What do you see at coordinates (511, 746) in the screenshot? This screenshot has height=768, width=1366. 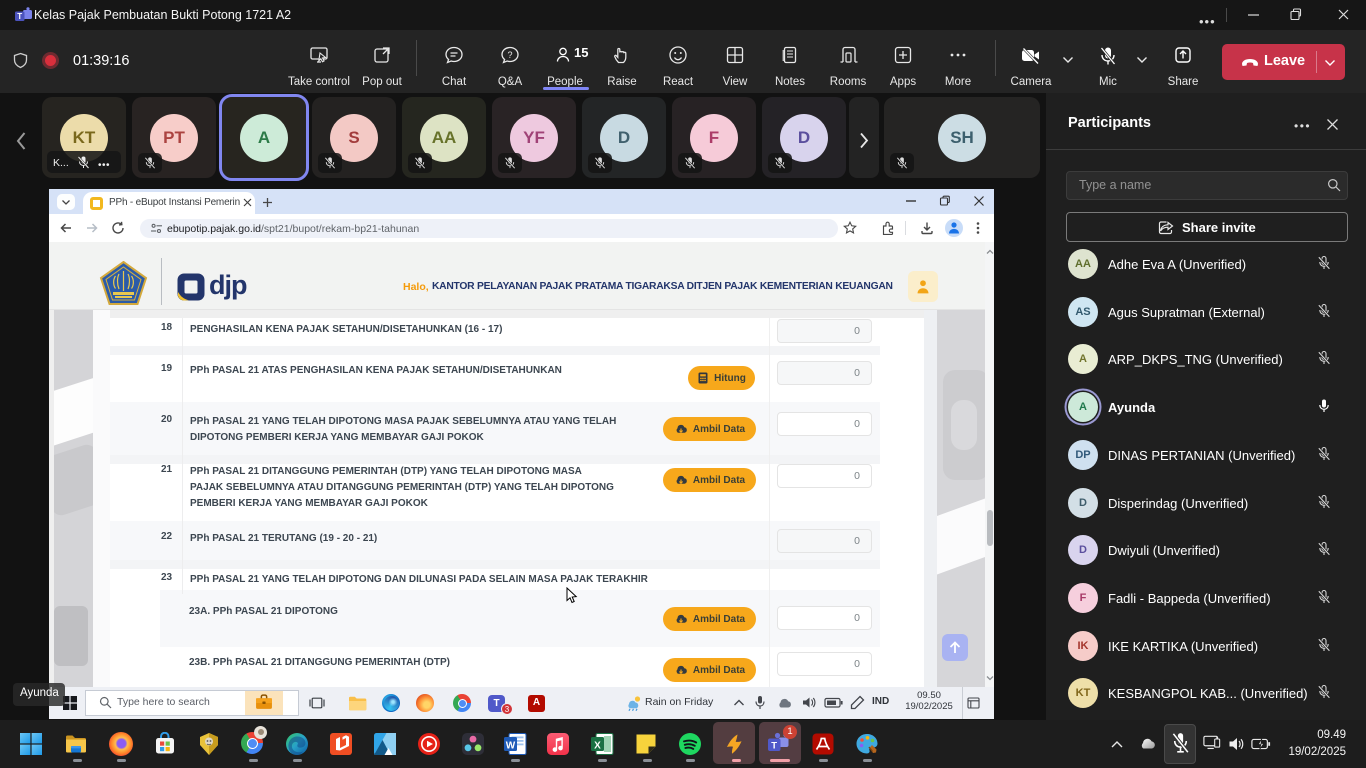 I see `svg-text: W` at bounding box center [511, 746].